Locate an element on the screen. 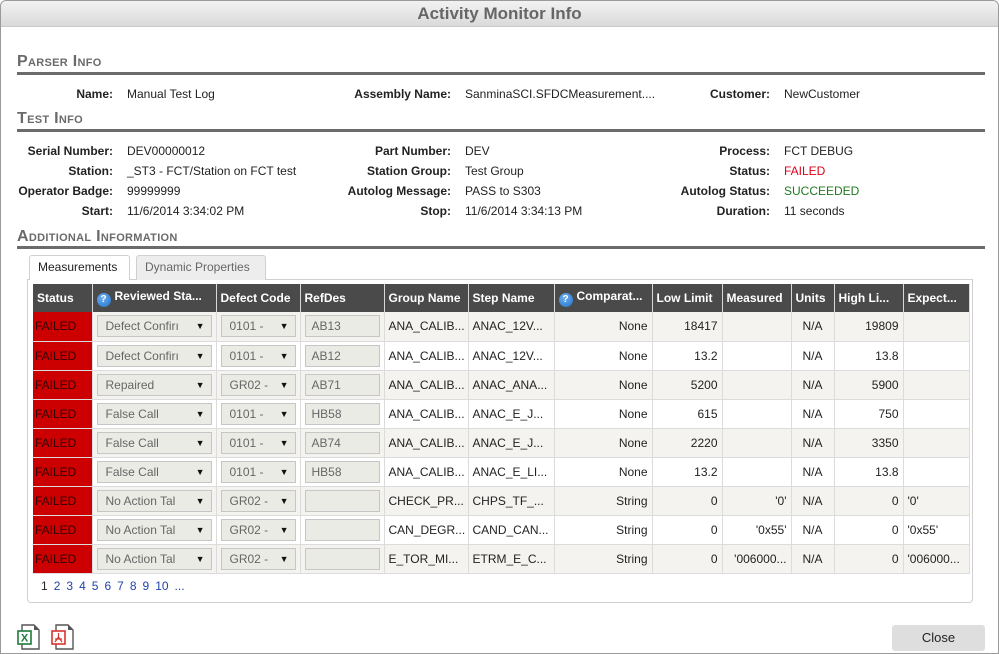  column-label: Low Limit is located at coordinates (684, 298).